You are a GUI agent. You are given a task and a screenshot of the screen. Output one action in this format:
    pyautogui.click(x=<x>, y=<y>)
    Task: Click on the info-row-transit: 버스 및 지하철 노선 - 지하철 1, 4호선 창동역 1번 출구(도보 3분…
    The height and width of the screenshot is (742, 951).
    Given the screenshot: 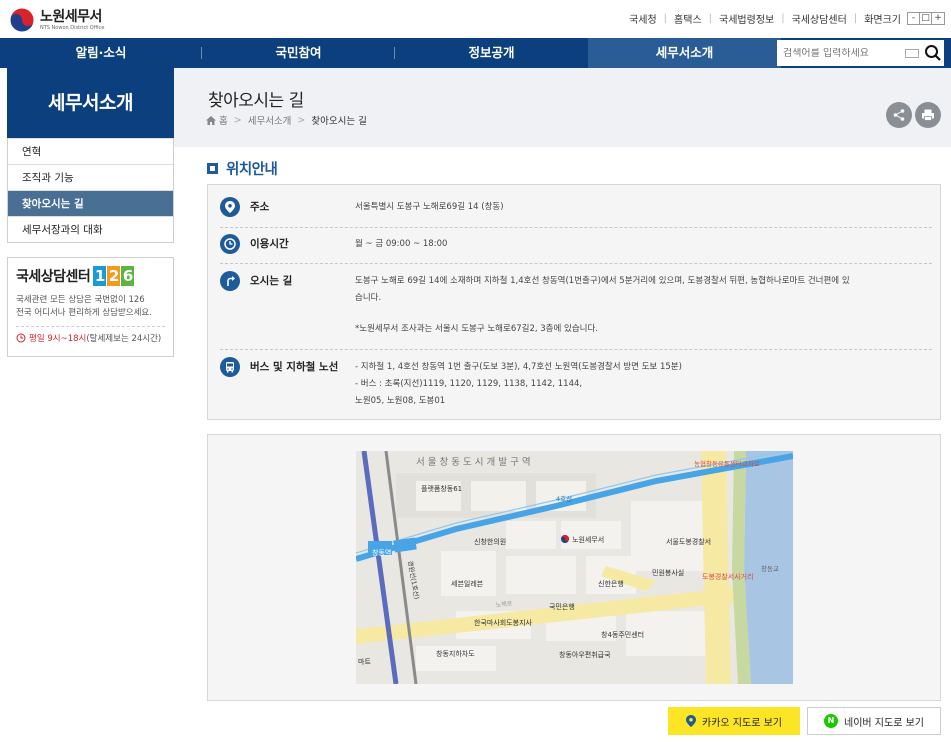 What is the action you would take?
    pyautogui.click(x=576, y=382)
    